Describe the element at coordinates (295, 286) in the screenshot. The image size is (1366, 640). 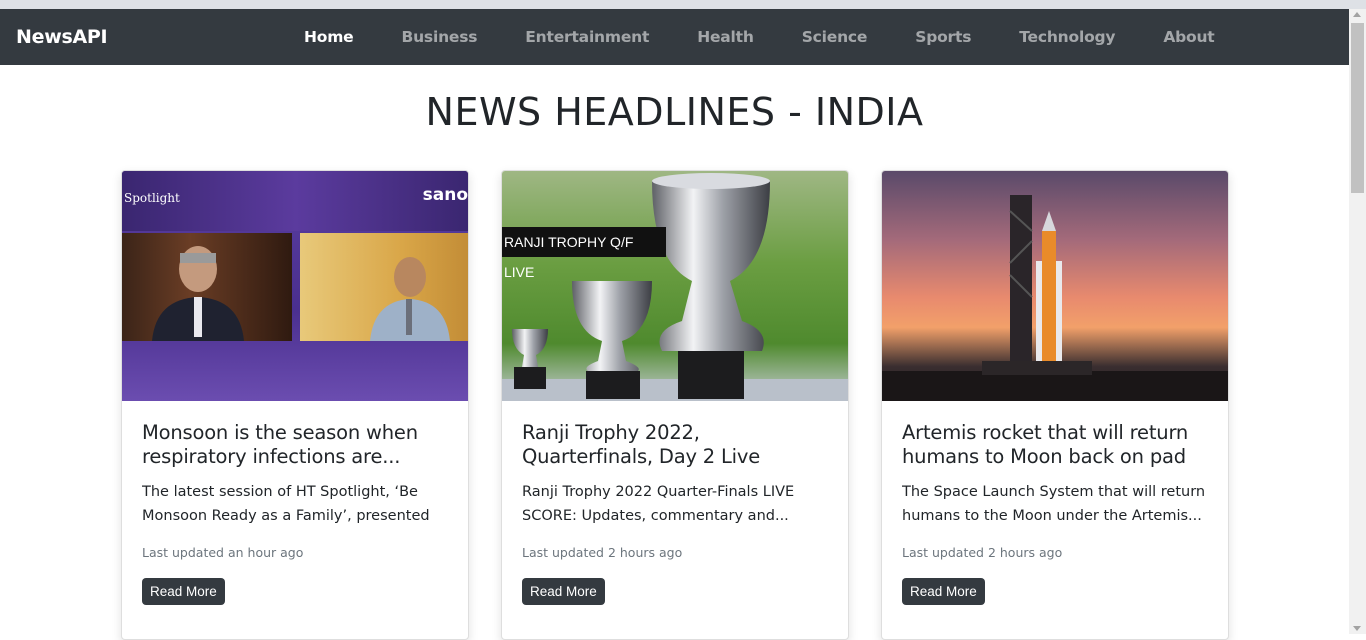
I see `news-card-image: Spotlight sano` at that location.